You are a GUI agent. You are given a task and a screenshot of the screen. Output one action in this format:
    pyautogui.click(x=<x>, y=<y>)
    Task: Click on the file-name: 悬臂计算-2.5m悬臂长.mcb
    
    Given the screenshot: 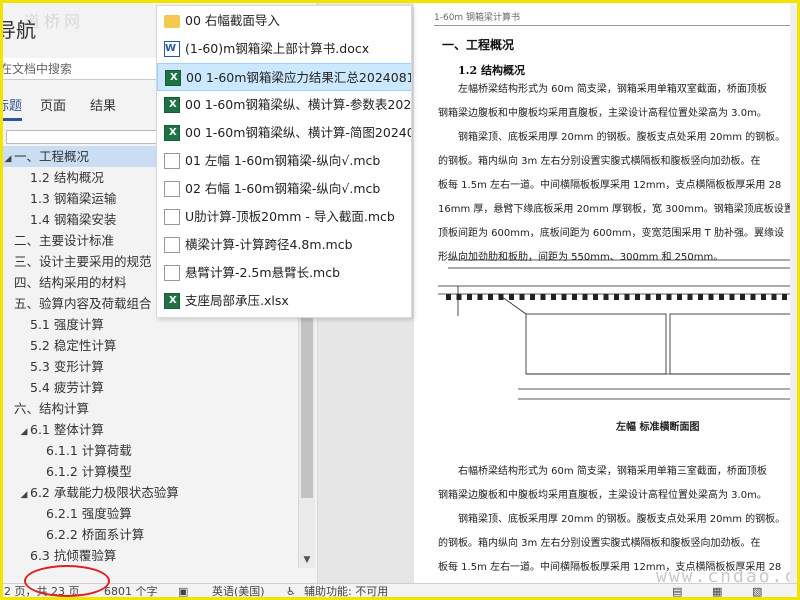 What is the action you would take?
    pyautogui.click(x=263, y=272)
    